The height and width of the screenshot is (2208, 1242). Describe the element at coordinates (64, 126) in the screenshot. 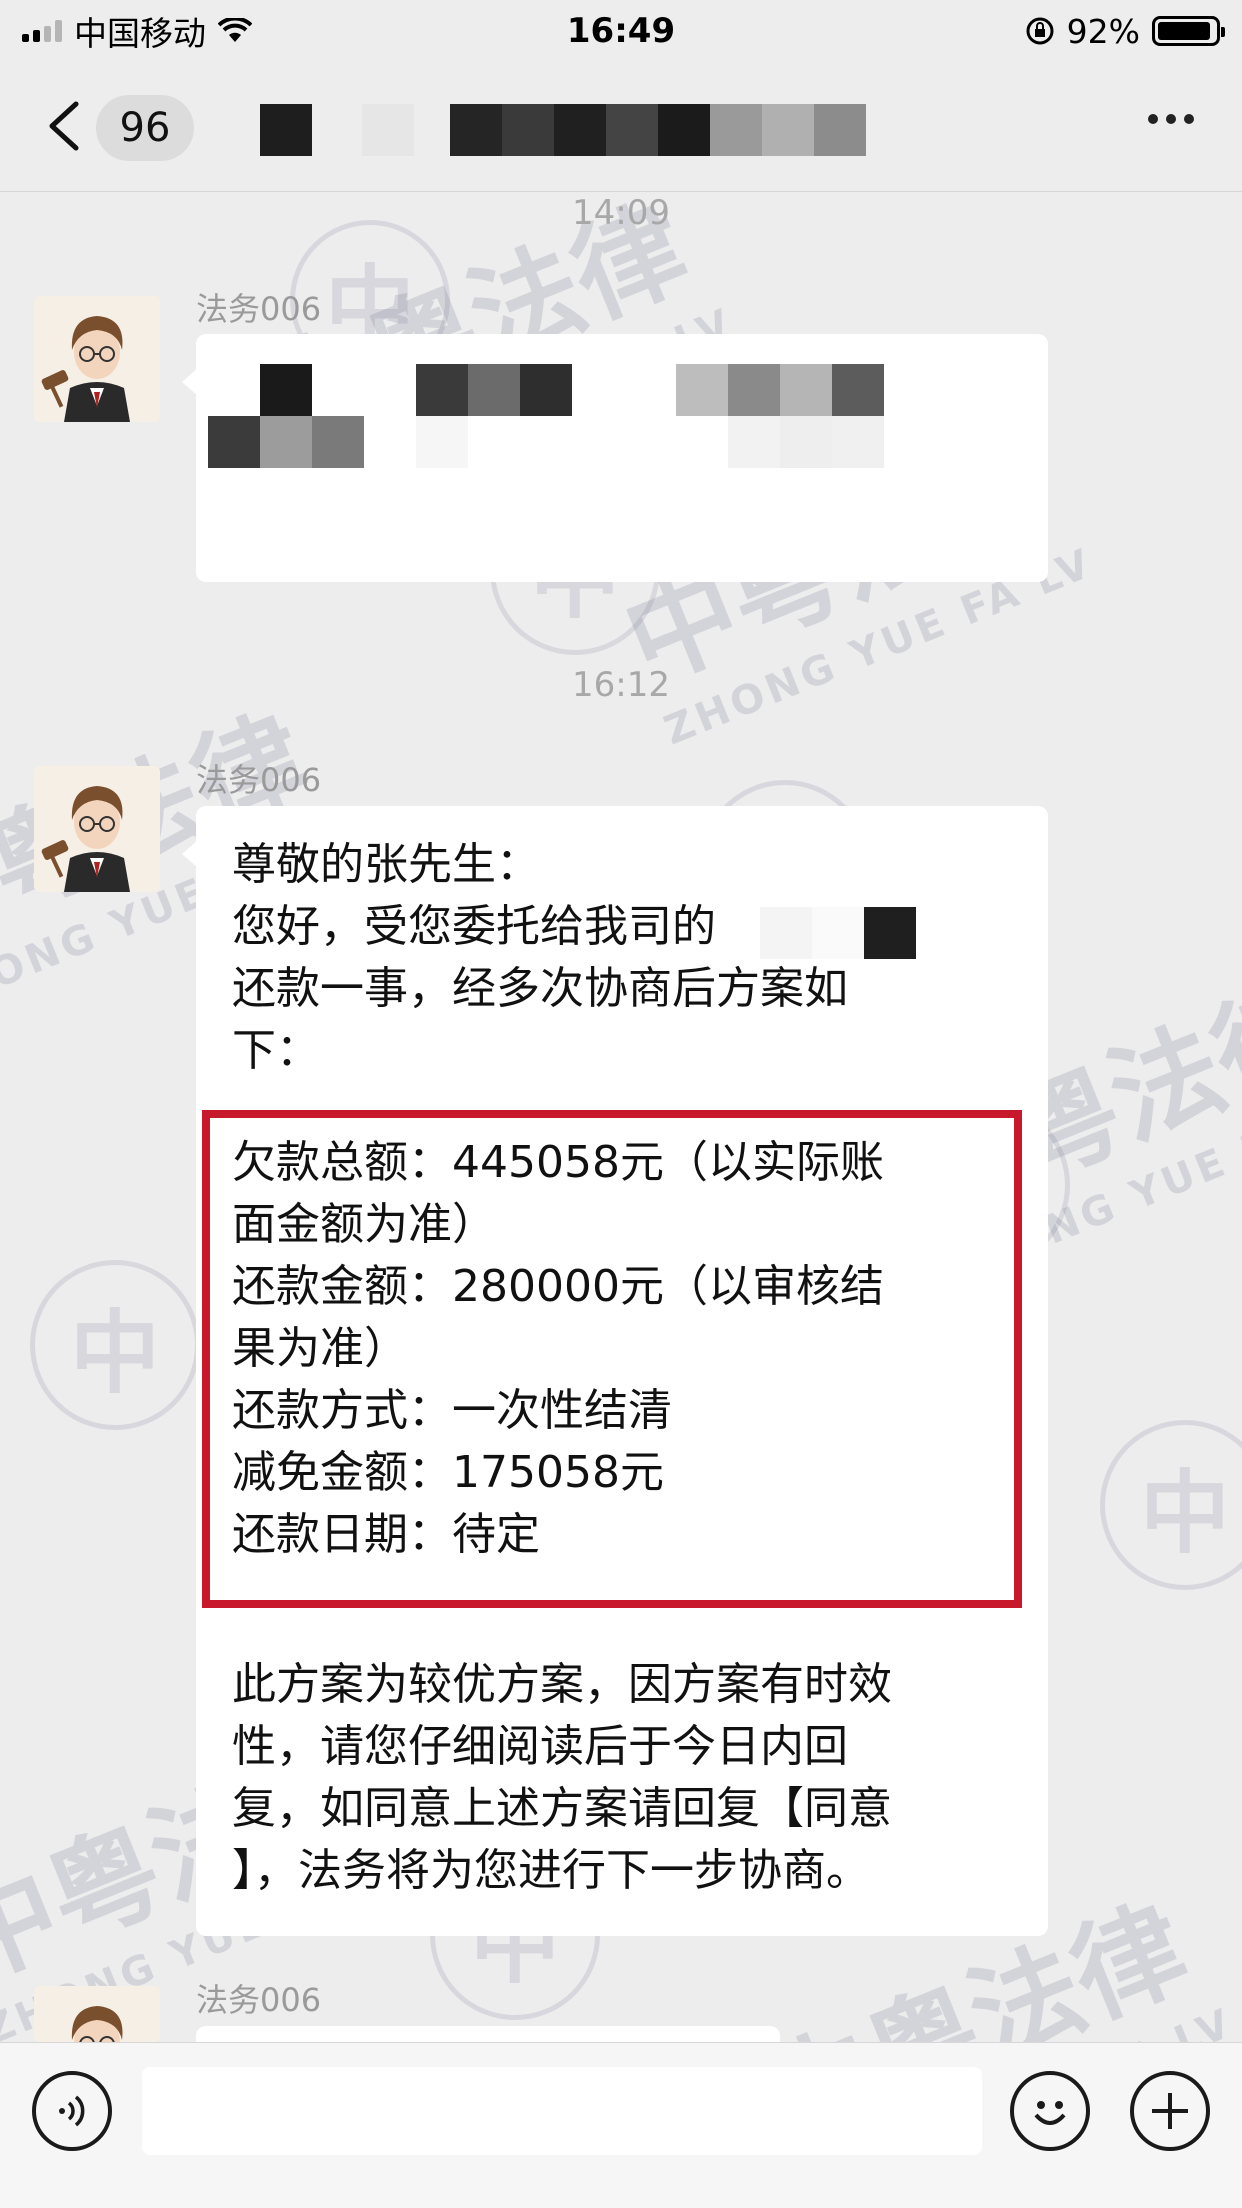

I see `chevron-left-icon` at that location.